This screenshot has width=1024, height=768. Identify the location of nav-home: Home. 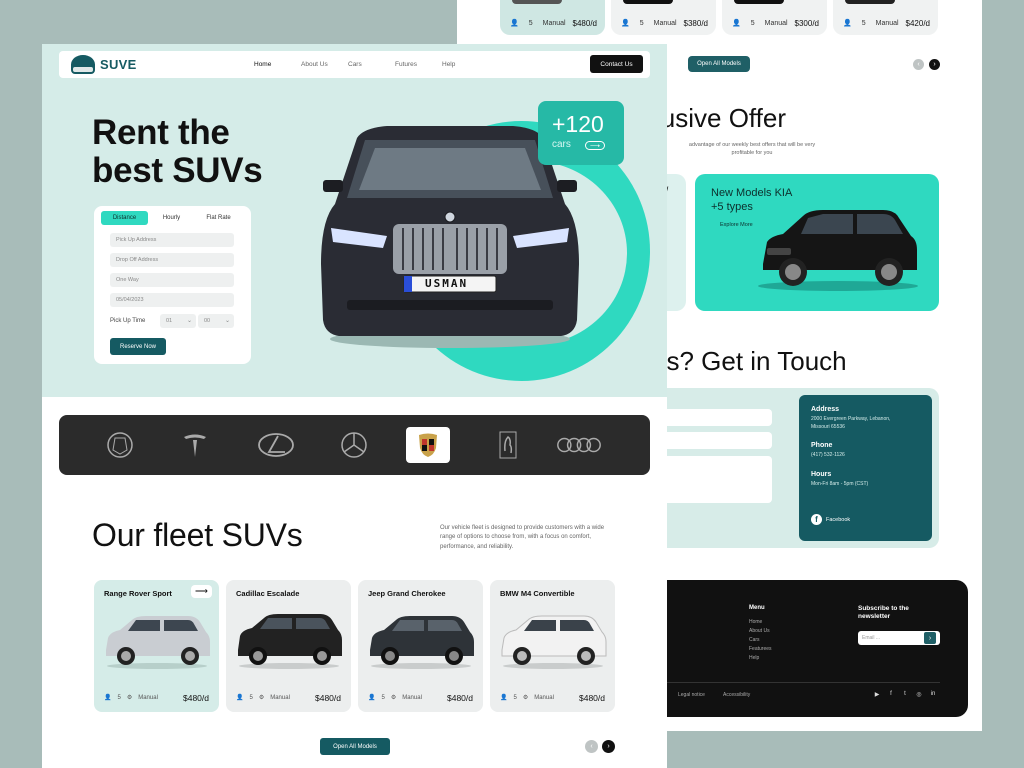
(277, 64).